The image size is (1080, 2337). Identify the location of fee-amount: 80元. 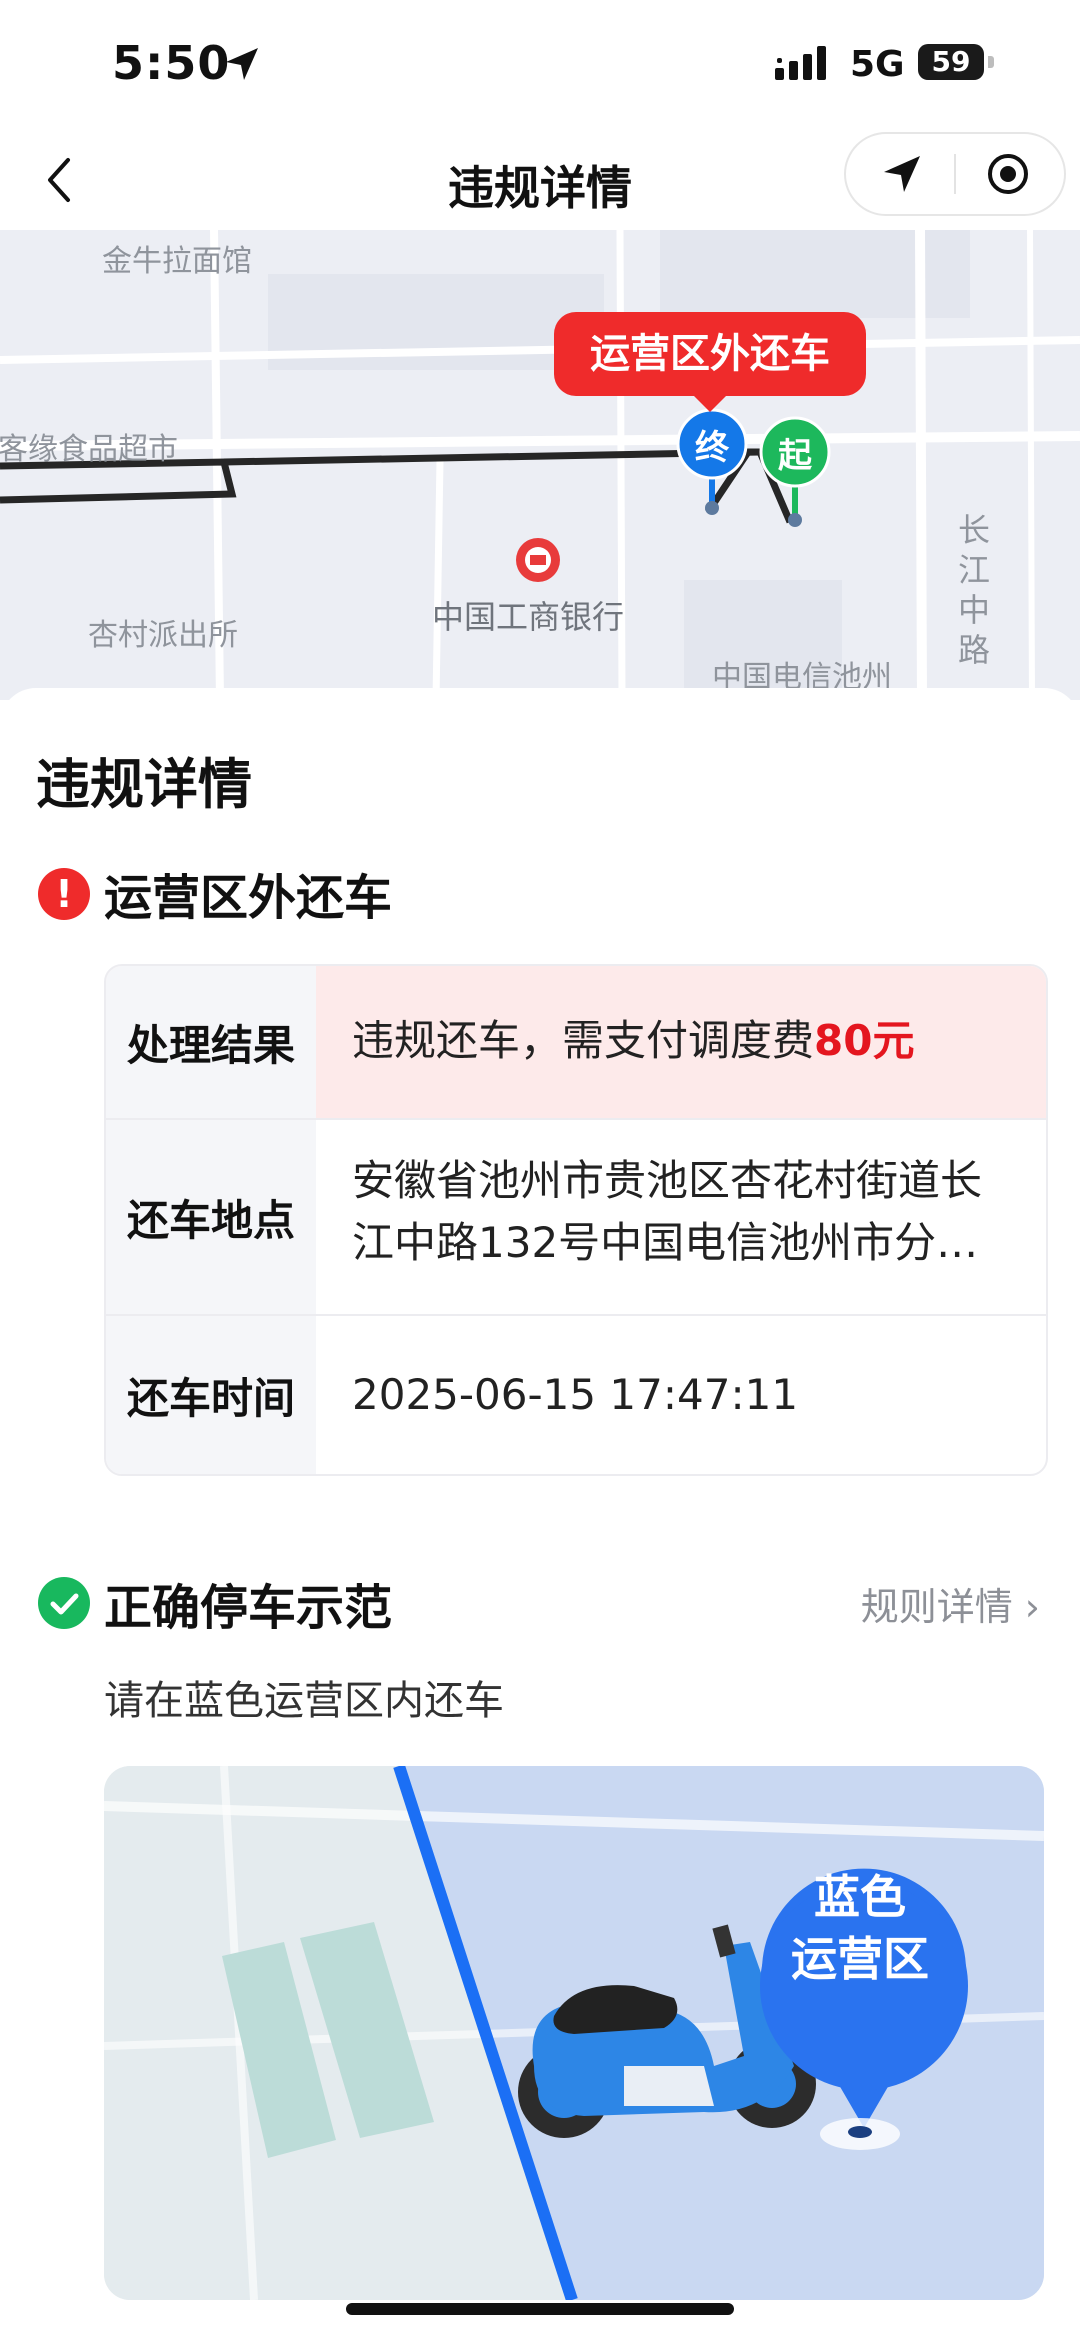
(864, 1040).